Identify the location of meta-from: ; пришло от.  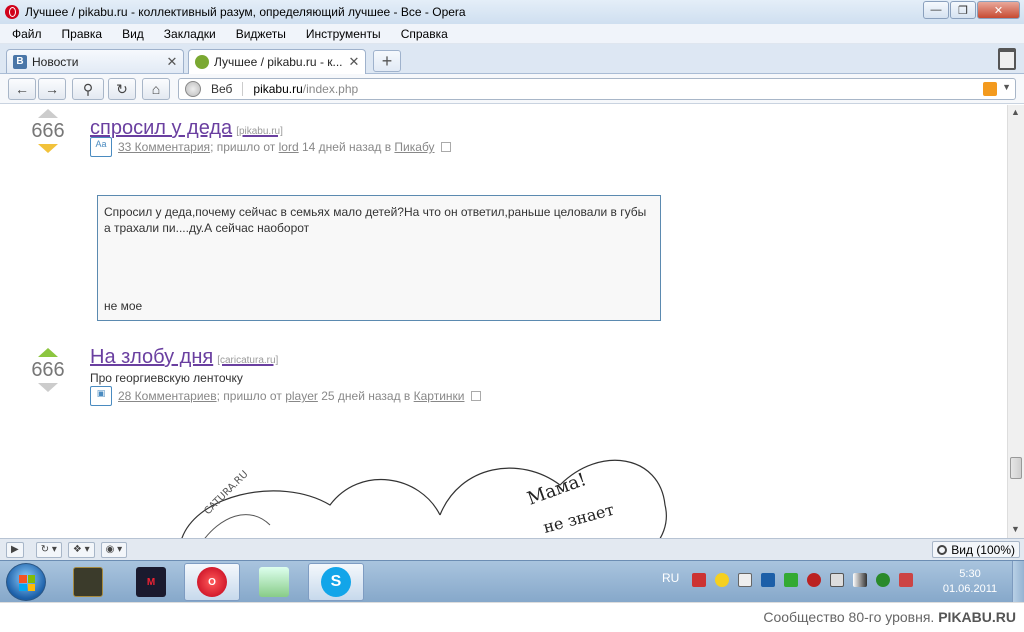
(249, 396).